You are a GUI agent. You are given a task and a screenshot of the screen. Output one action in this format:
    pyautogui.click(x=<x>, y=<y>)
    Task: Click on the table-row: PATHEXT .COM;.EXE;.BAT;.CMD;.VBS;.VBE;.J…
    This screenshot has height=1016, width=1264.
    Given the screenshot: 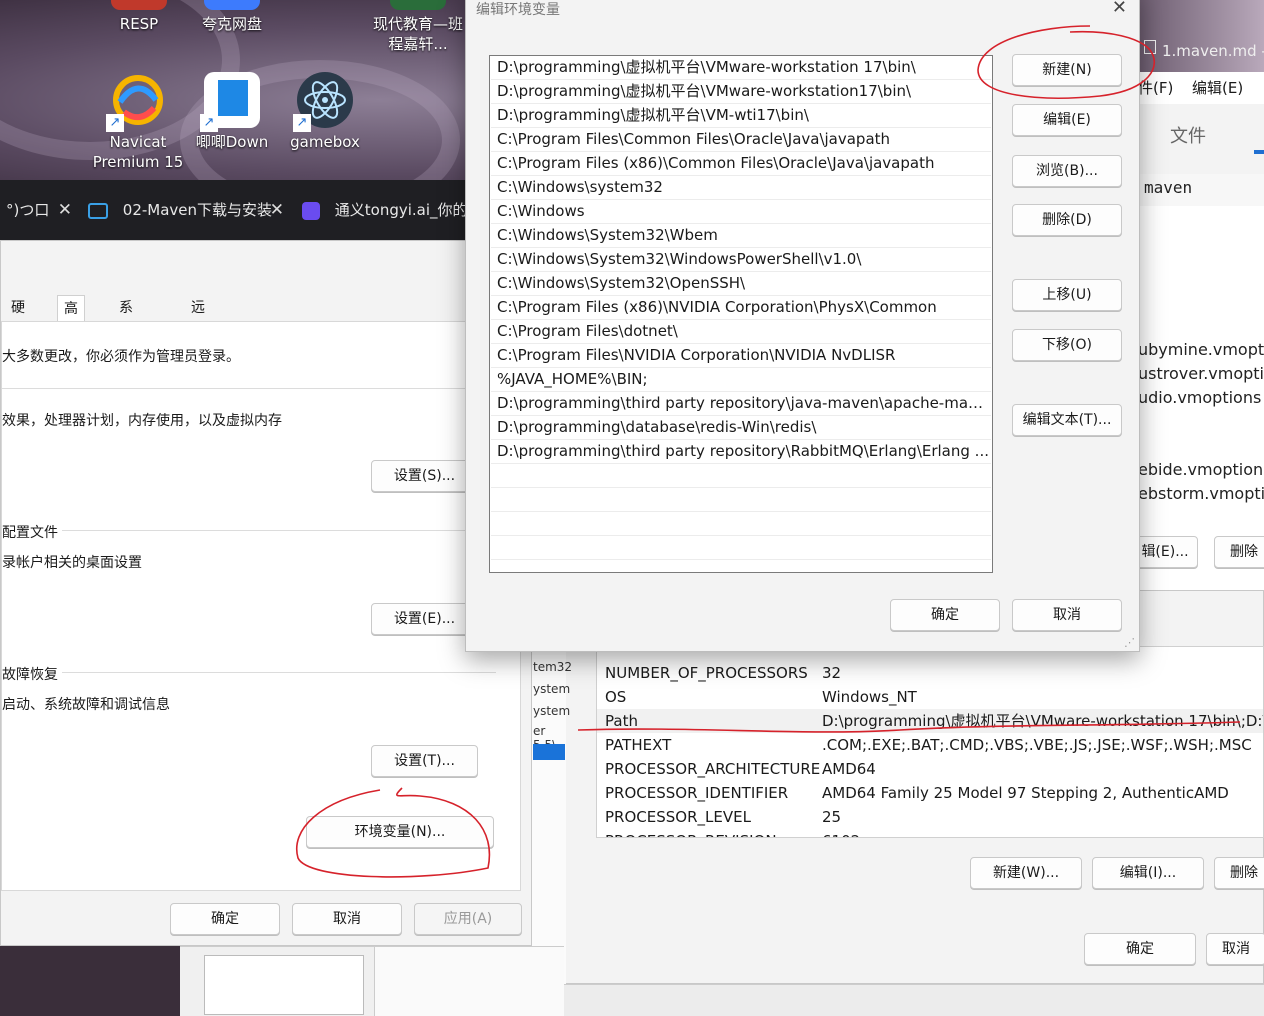 What is the action you would take?
    pyautogui.click(x=930, y=745)
    